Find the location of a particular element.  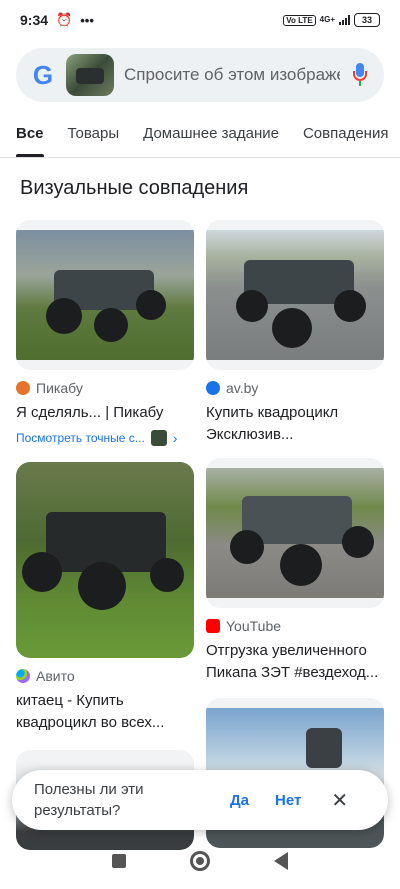

feedback-toast: Полезны ли эти результаты? Да Нет ✕ is located at coordinates (200, 800).